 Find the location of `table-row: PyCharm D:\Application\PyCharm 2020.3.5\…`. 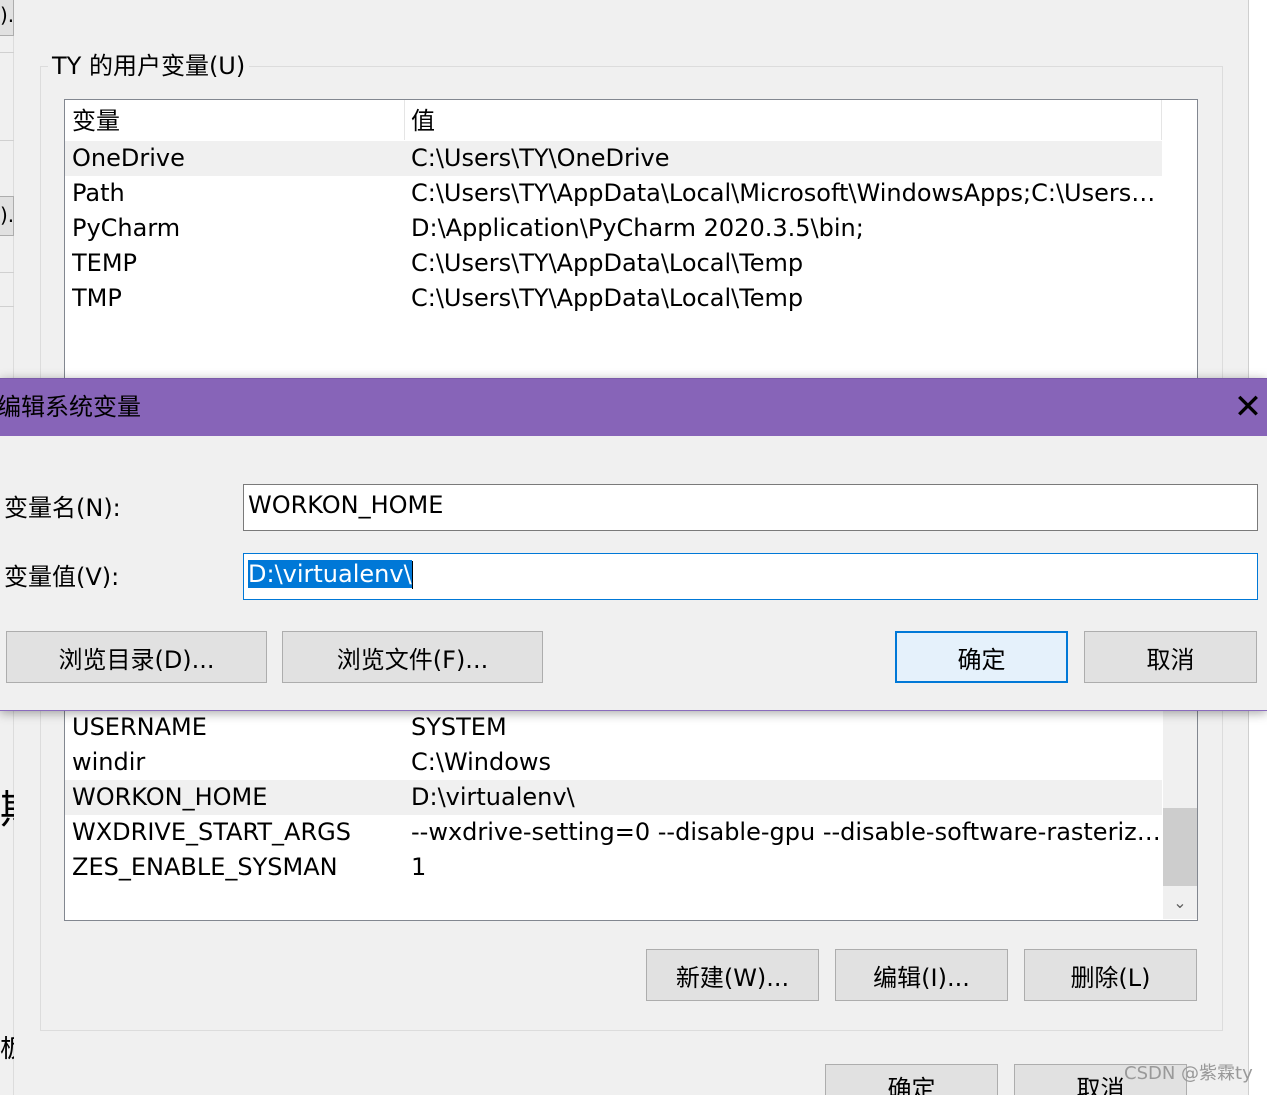

table-row: PyCharm D:\Application\PyCharm 2020.3.5\… is located at coordinates (613, 228).